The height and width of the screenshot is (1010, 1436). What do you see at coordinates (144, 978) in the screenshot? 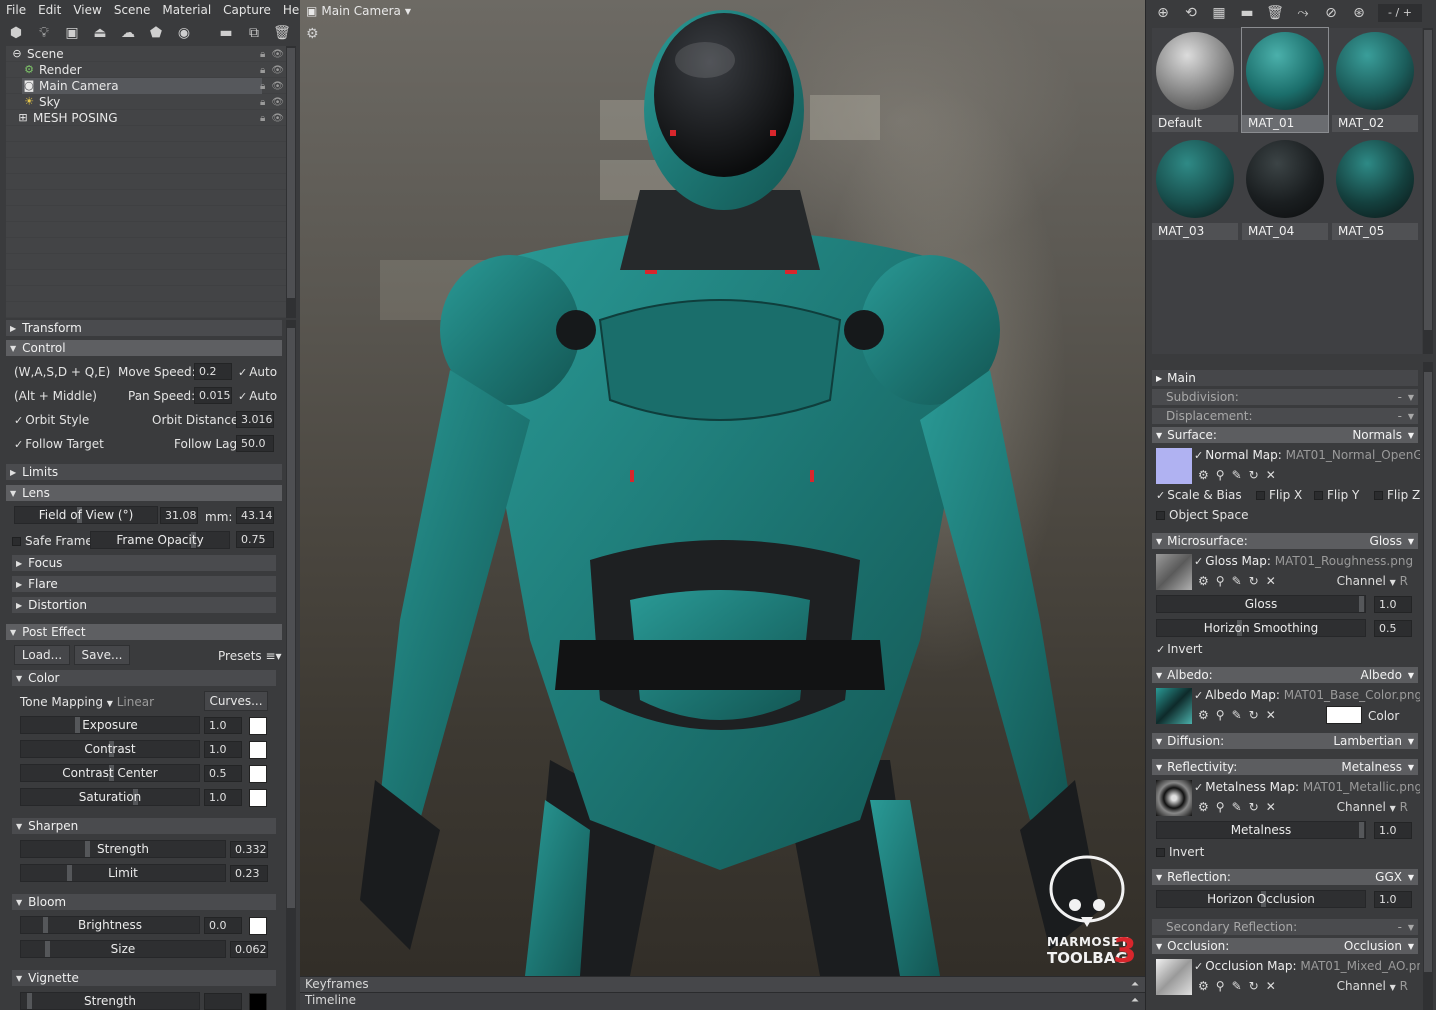
I see `section-vignette: ▼ Vignette` at bounding box center [144, 978].